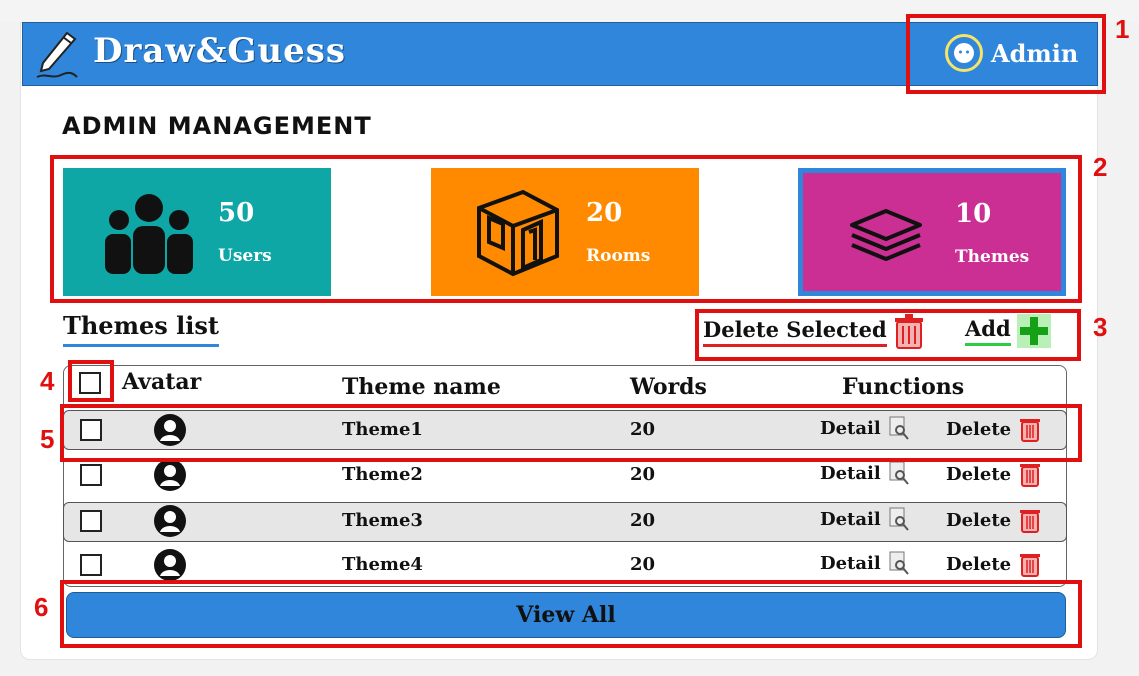 The width and height of the screenshot is (1139, 676). I want to click on app-title: Draw&Guess, so click(220, 51).